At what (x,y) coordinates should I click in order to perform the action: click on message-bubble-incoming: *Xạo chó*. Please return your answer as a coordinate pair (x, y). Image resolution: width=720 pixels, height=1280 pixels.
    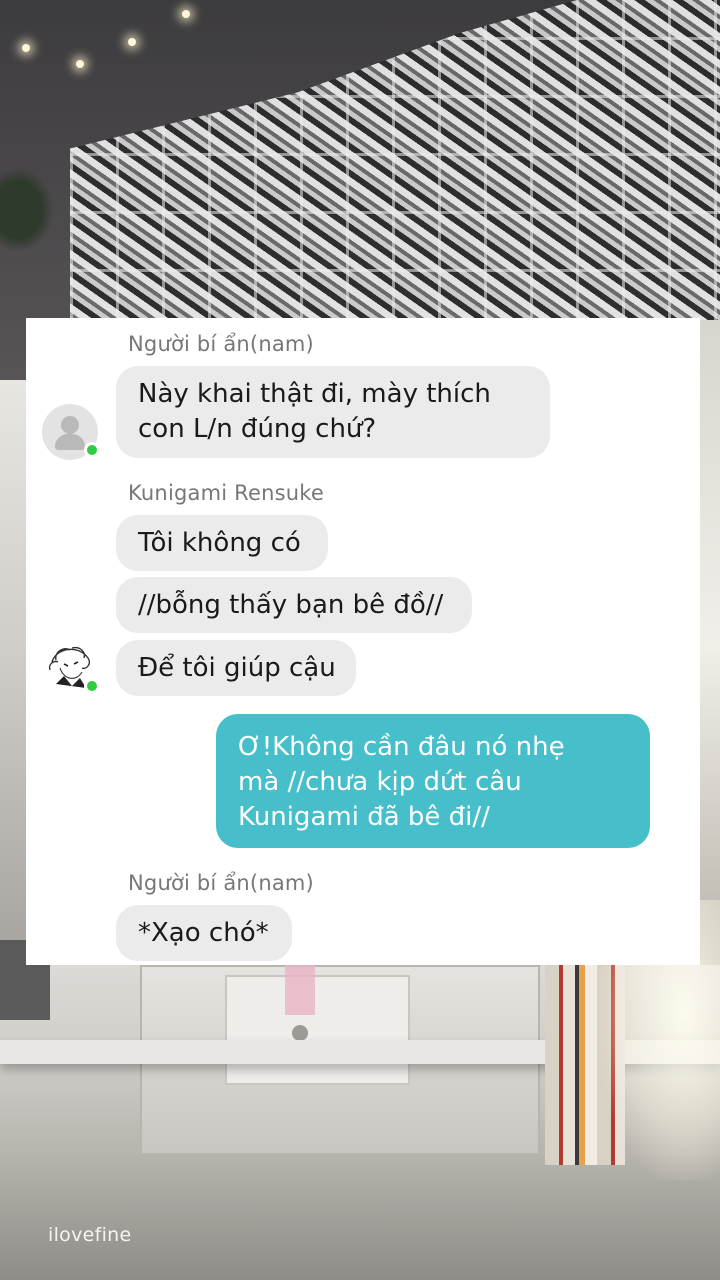
    Looking at the image, I should click on (204, 933).